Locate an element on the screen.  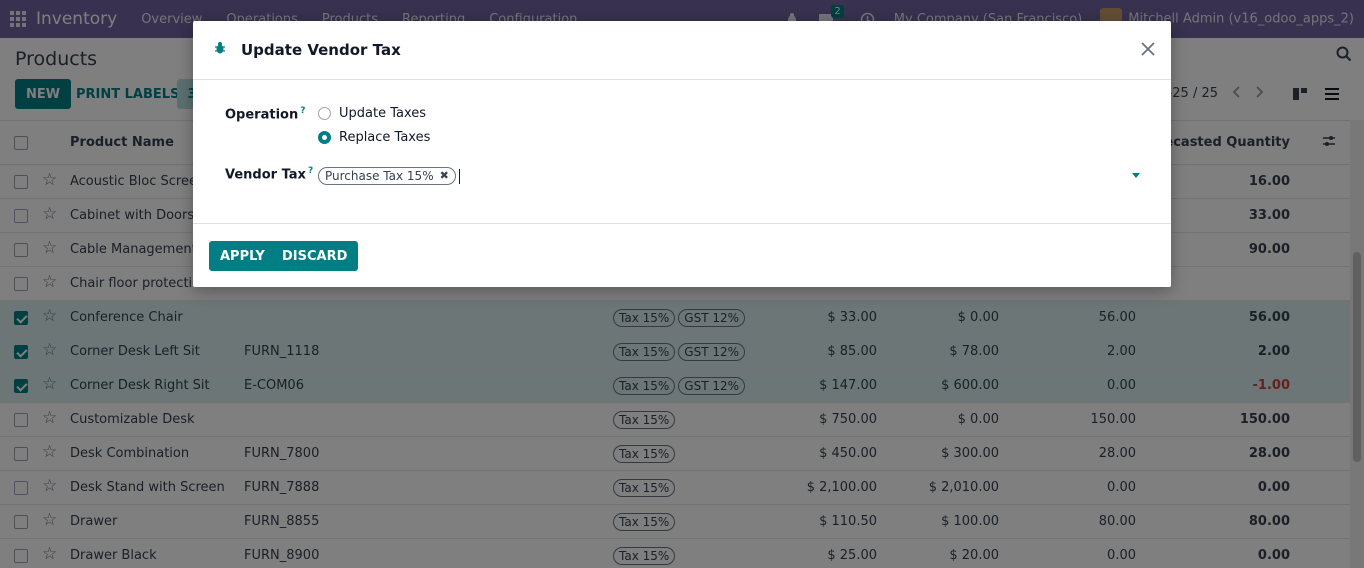
vendor-tax-label: Vendor Tax? is located at coordinates (269, 174).